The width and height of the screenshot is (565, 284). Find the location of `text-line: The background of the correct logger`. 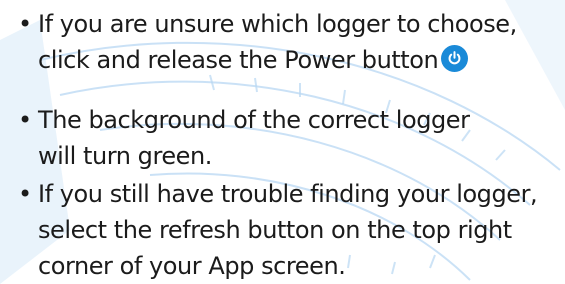

text-line: The background of the correct logger is located at coordinates (254, 120).